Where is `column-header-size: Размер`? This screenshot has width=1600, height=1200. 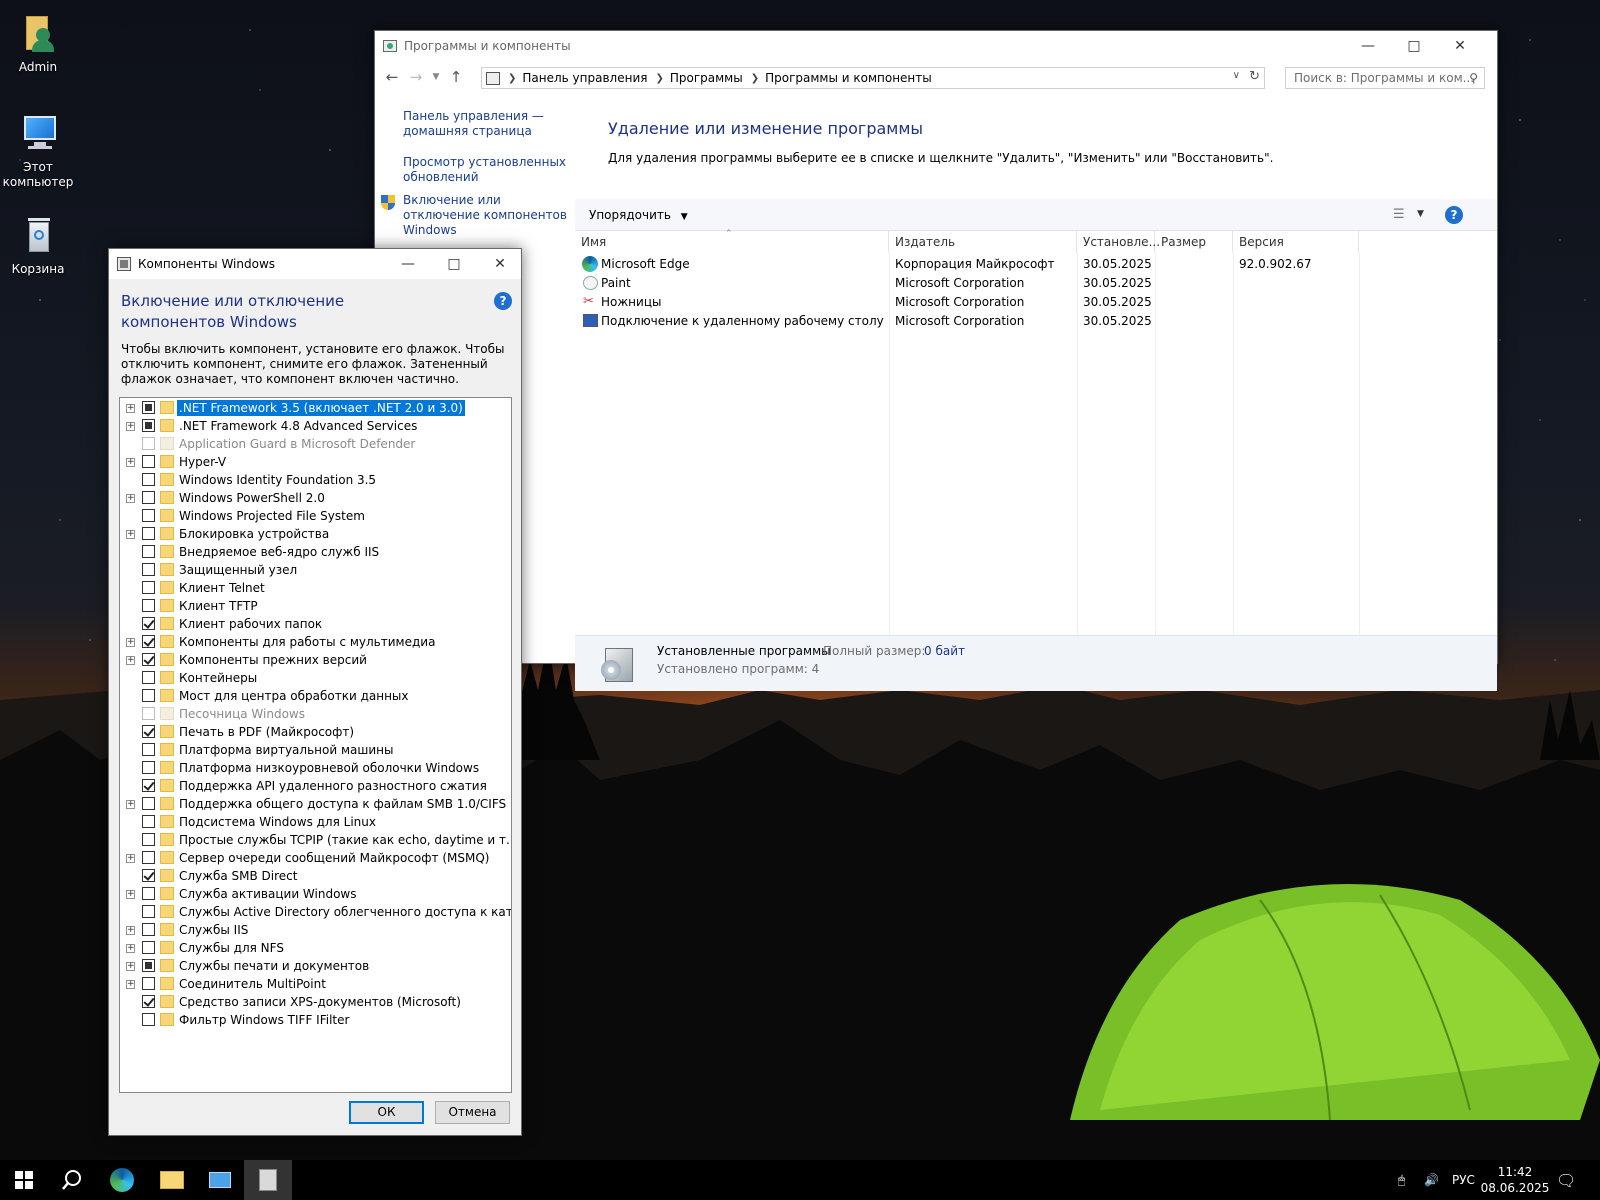
column-header-size: Размер is located at coordinates (1194, 242).